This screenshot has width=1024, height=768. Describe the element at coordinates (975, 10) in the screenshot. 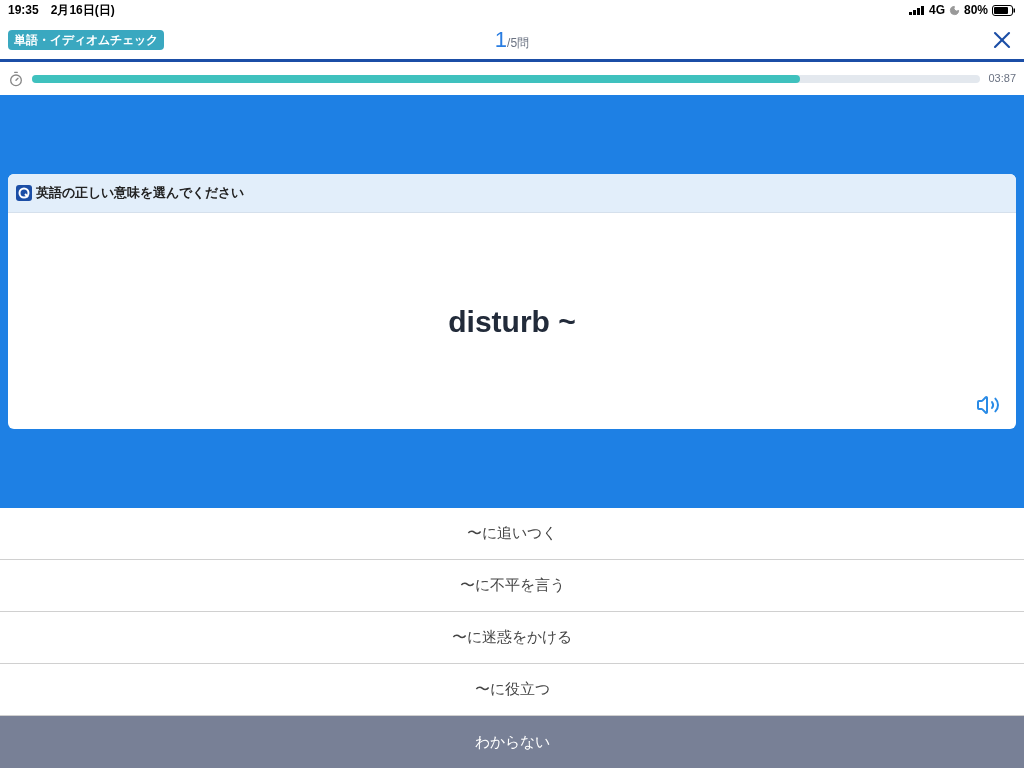

I see `battery-percent: 80%` at that location.